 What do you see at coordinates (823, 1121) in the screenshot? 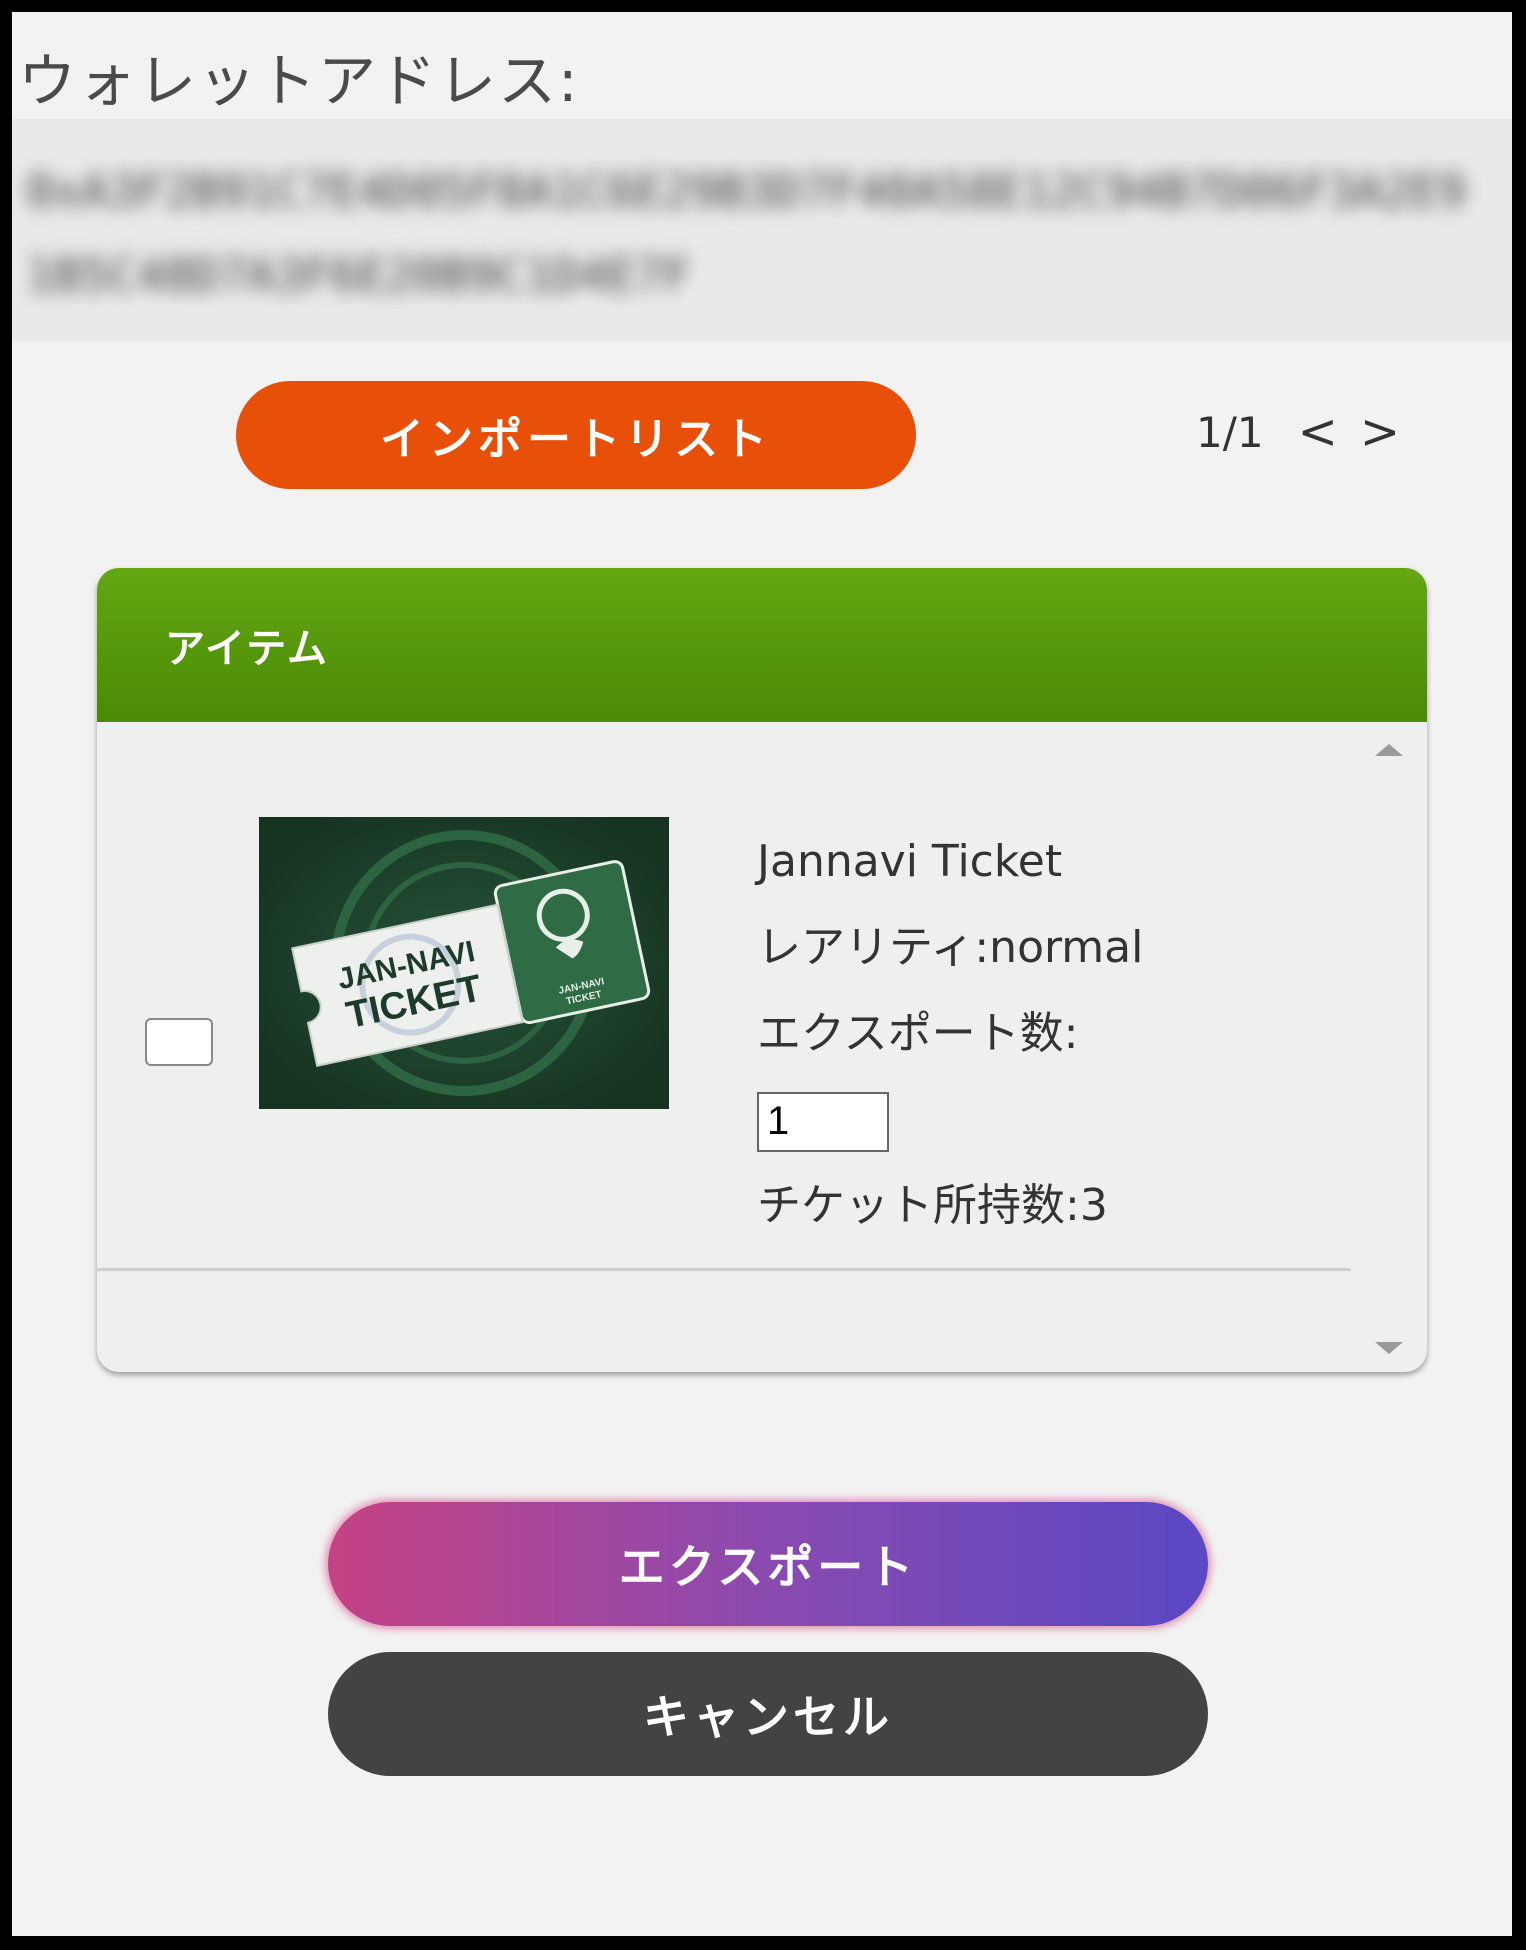
I see `export-count-input` at bounding box center [823, 1121].